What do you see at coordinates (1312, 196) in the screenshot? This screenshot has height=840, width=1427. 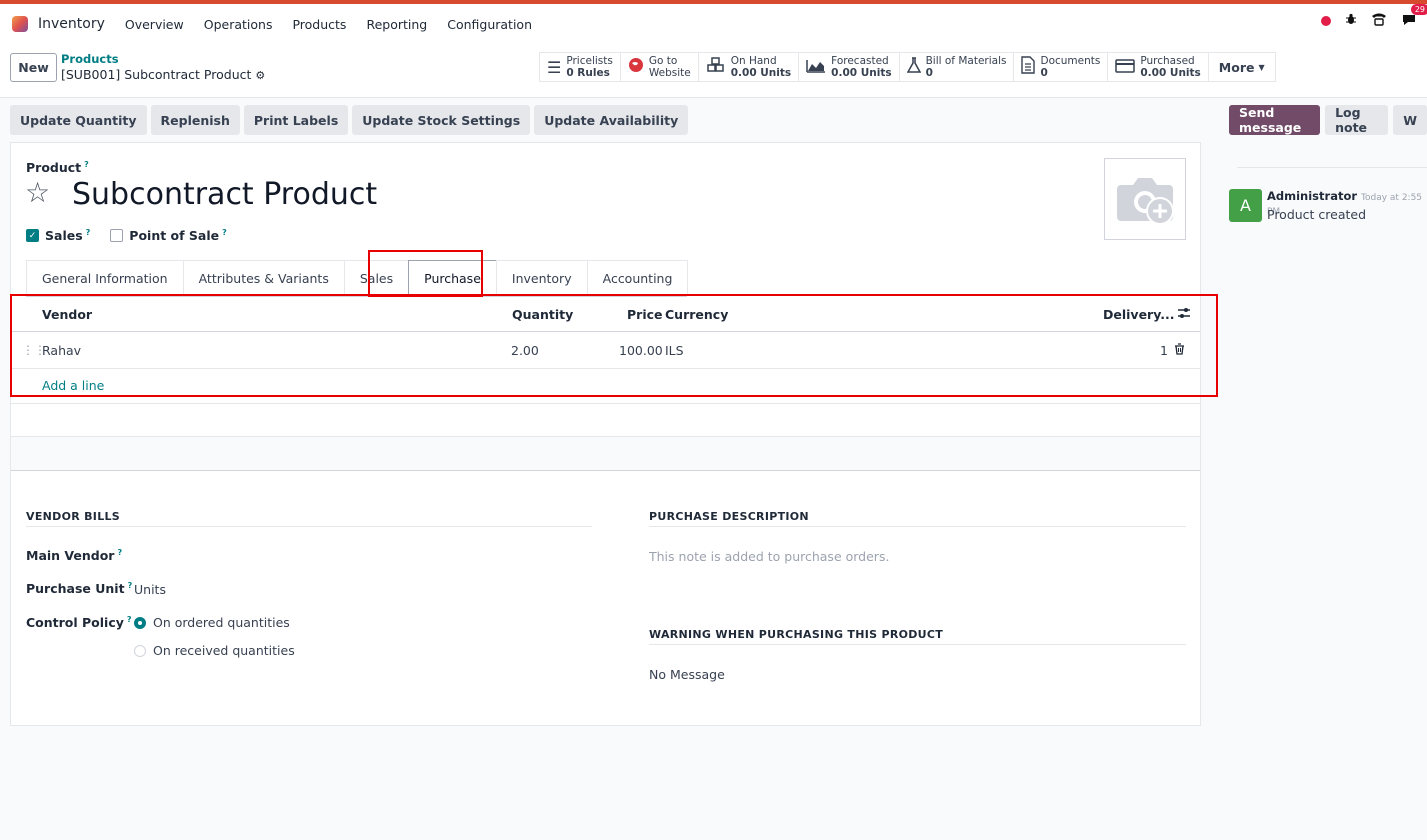 I see `message-author-name: Administrator` at bounding box center [1312, 196].